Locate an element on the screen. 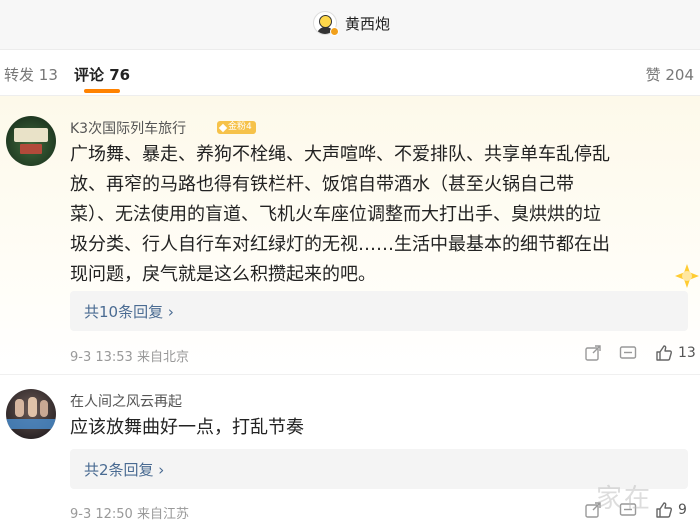 This screenshot has width=700, height=525. tab-comment: 评论 76 is located at coordinates (102, 74).